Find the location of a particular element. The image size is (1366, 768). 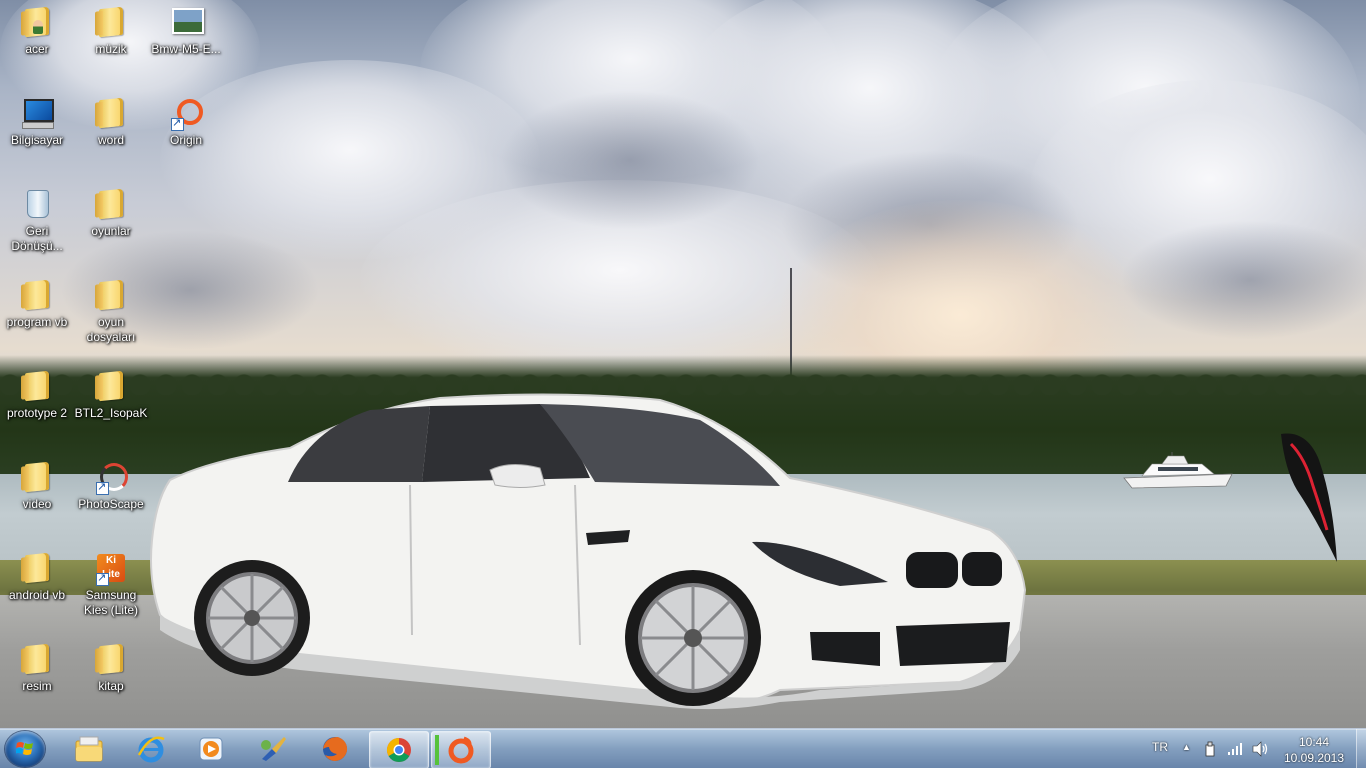

internet-explorer-icon is located at coordinates (151, 749).